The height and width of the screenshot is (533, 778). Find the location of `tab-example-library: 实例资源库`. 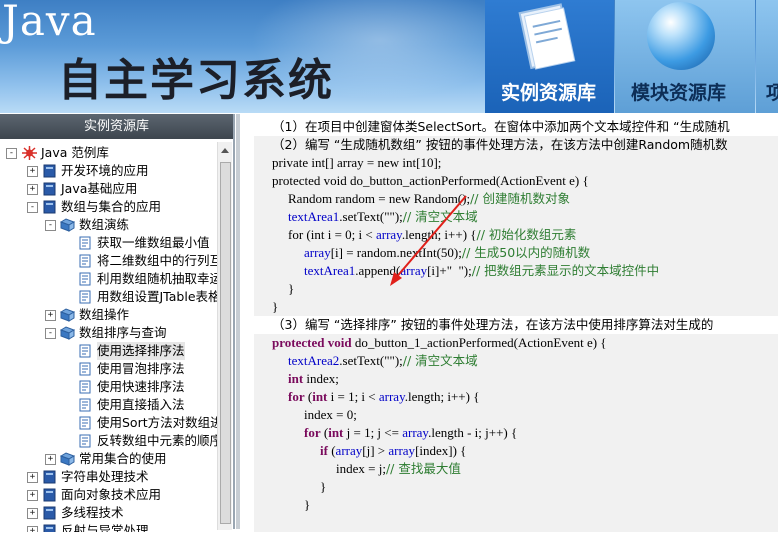

tab-example-library: 实例资源库 is located at coordinates (549, 56).